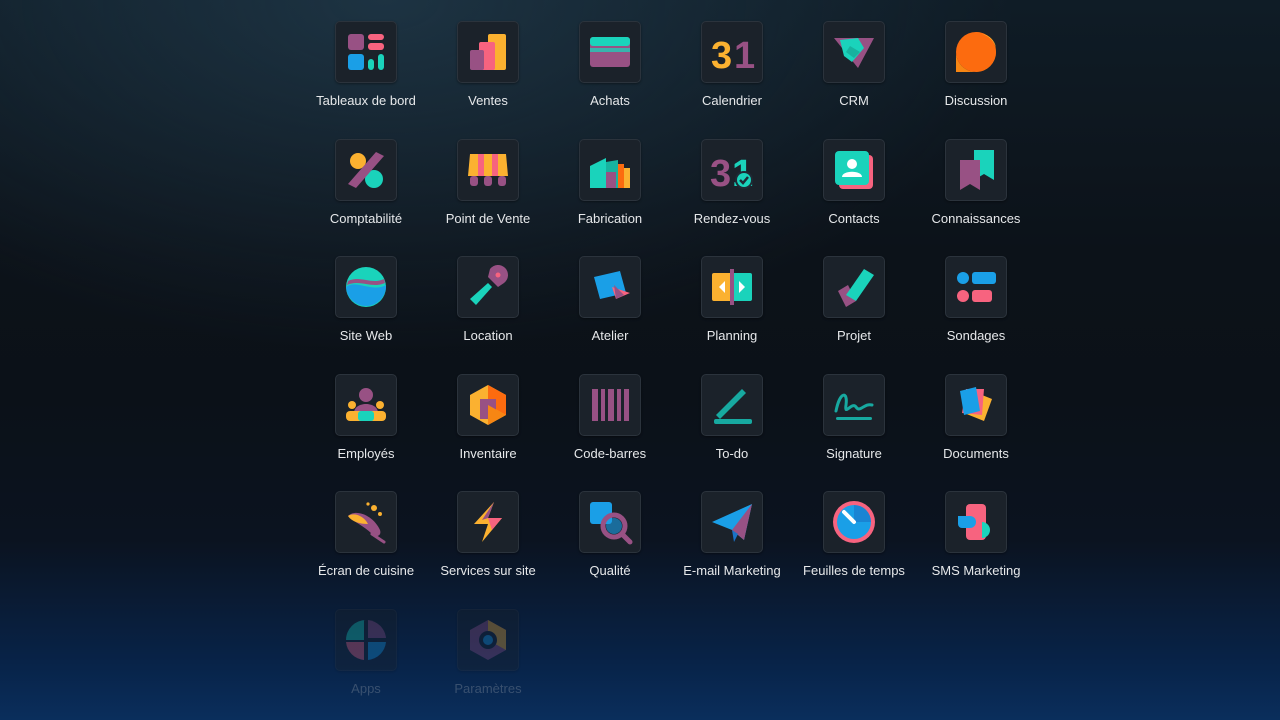 The image size is (1280, 720). I want to click on timesheets-icon, so click(854, 522).